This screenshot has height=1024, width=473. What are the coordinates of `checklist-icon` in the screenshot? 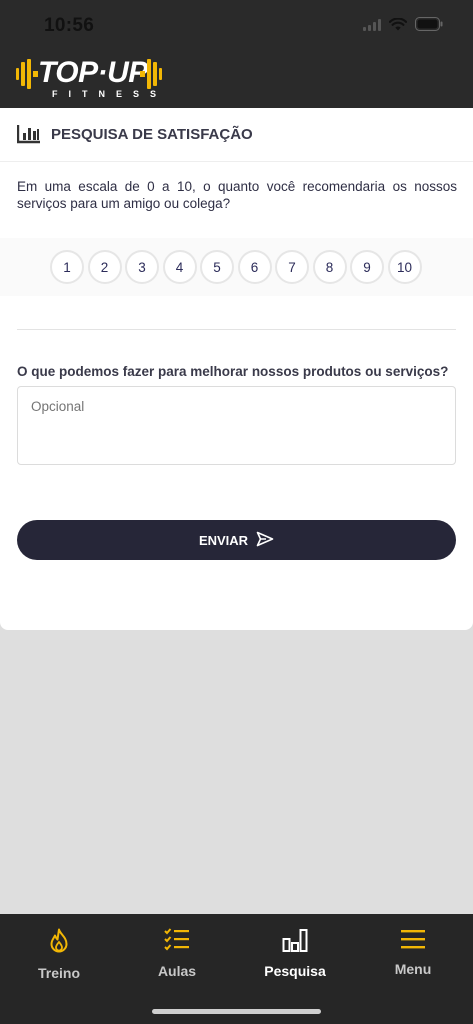 It's located at (177, 942).